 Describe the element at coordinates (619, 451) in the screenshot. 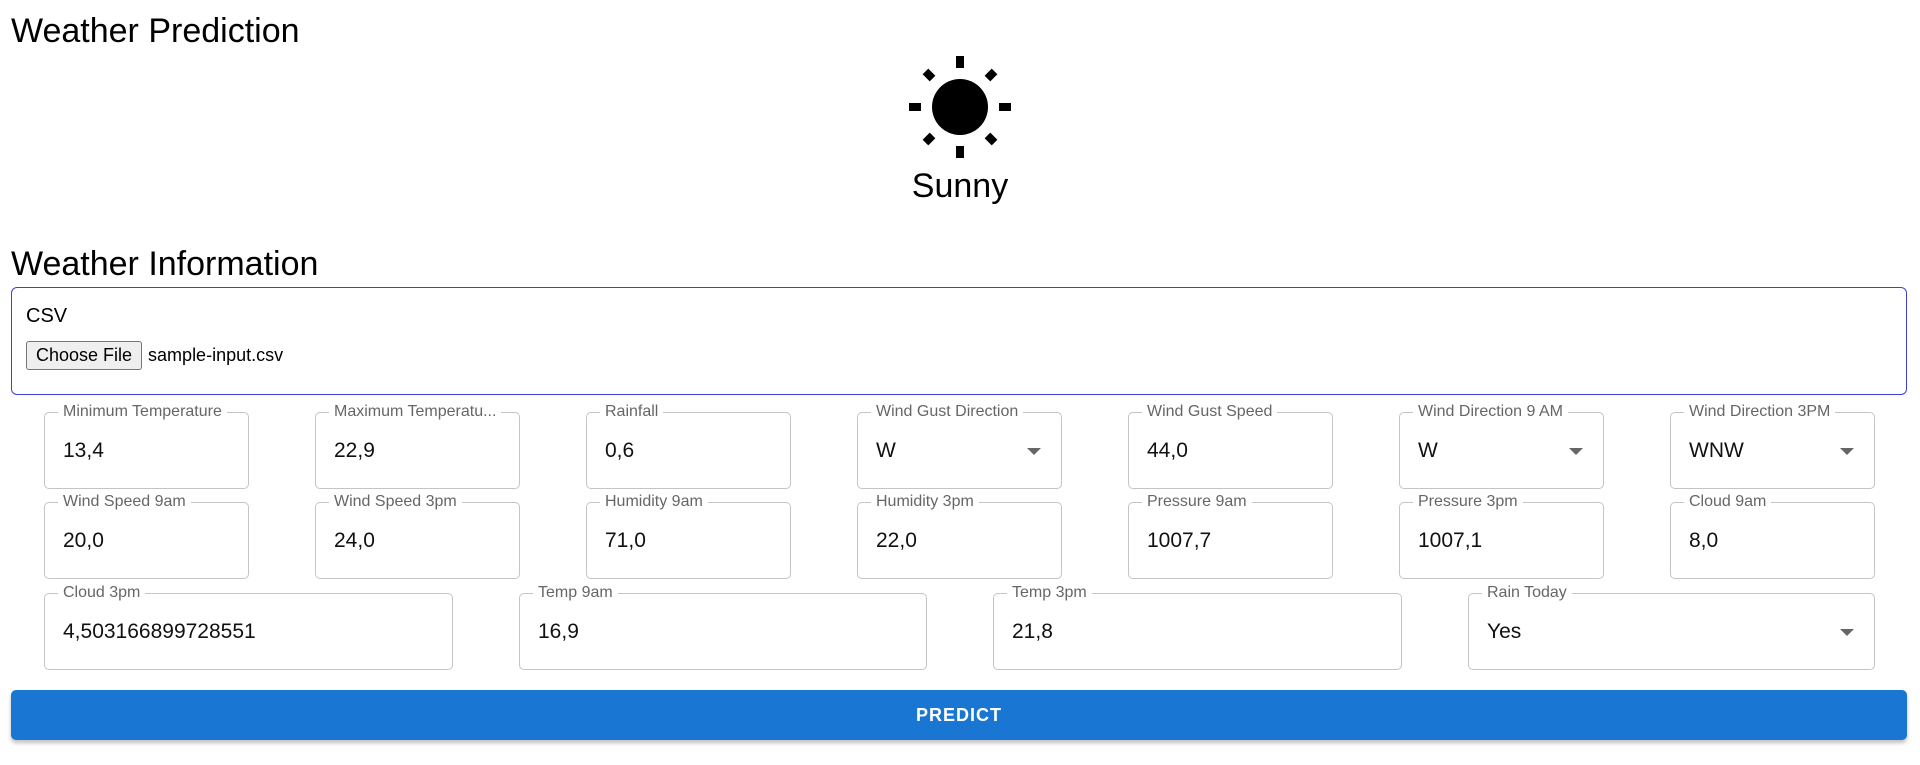

I see `field-value: 0,6` at that location.